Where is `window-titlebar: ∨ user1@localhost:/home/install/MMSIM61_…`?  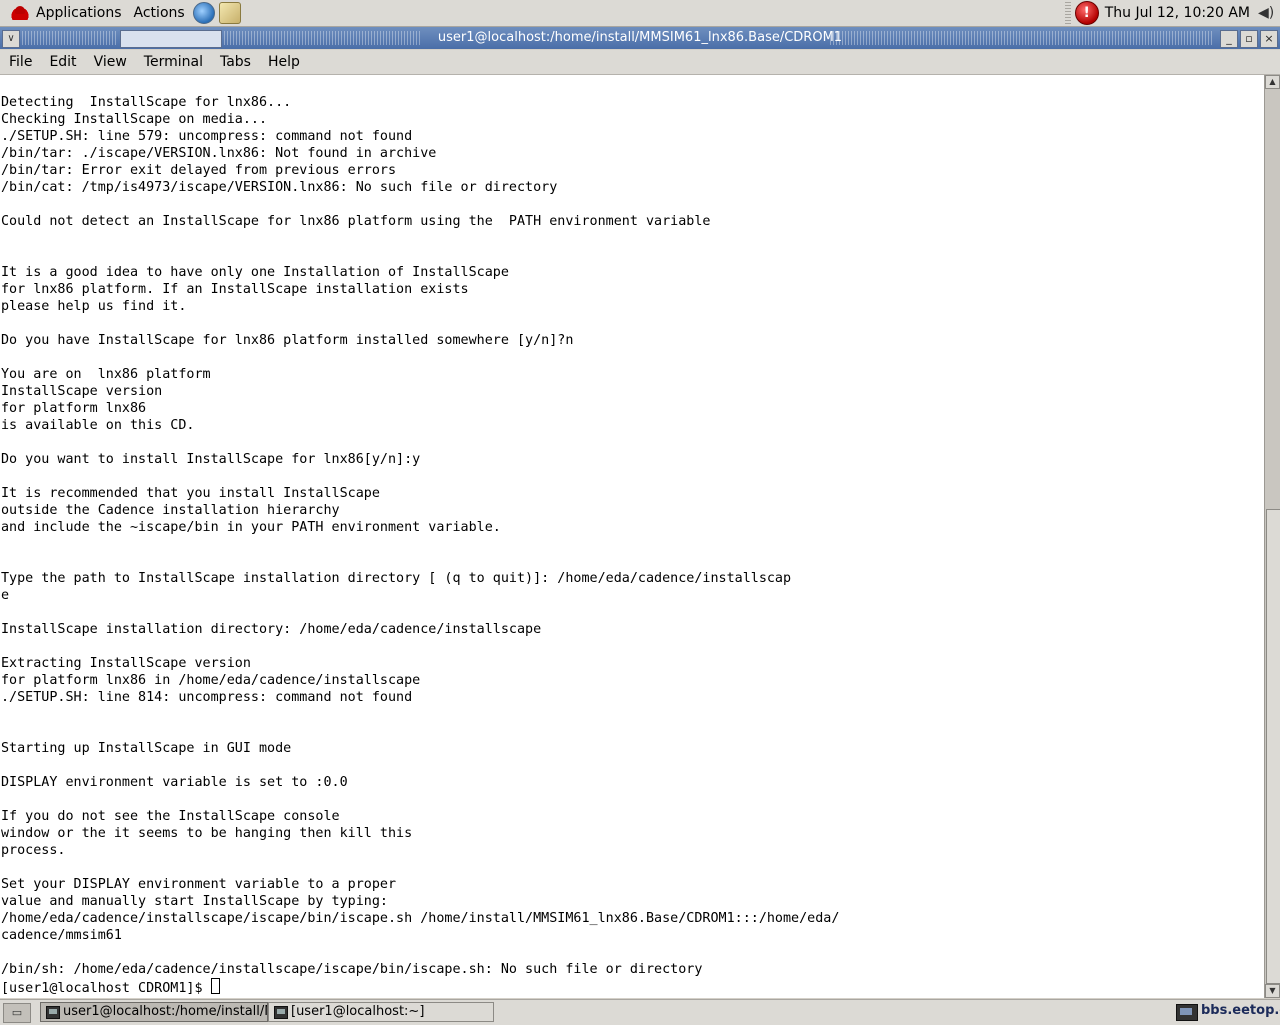 window-titlebar: ∨ user1@localhost:/home/install/MMSIM61_… is located at coordinates (640, 38).